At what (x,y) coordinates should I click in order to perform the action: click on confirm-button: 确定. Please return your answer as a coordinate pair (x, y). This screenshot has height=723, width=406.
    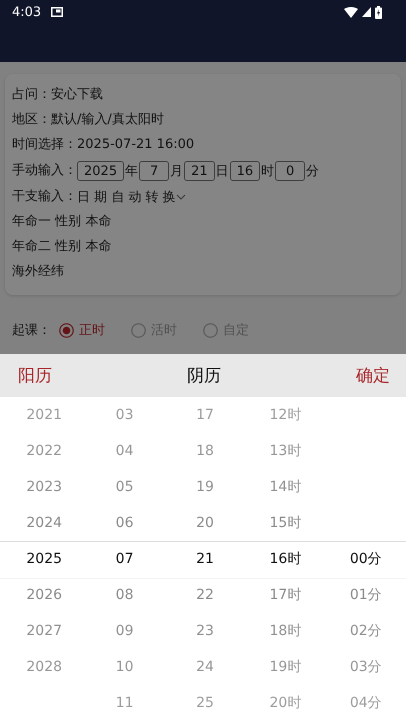
    Looking at the image, I should click on (373, 375).